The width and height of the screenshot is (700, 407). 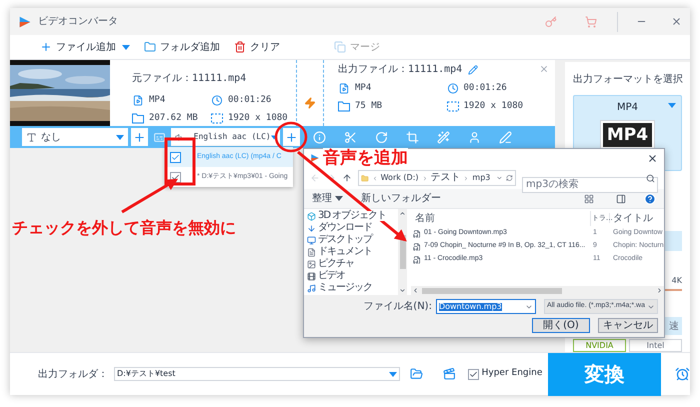 What do you see at coordinates (240, 47) in the screenshot?
I see `trash-icon` at bounding box center [240, 47].